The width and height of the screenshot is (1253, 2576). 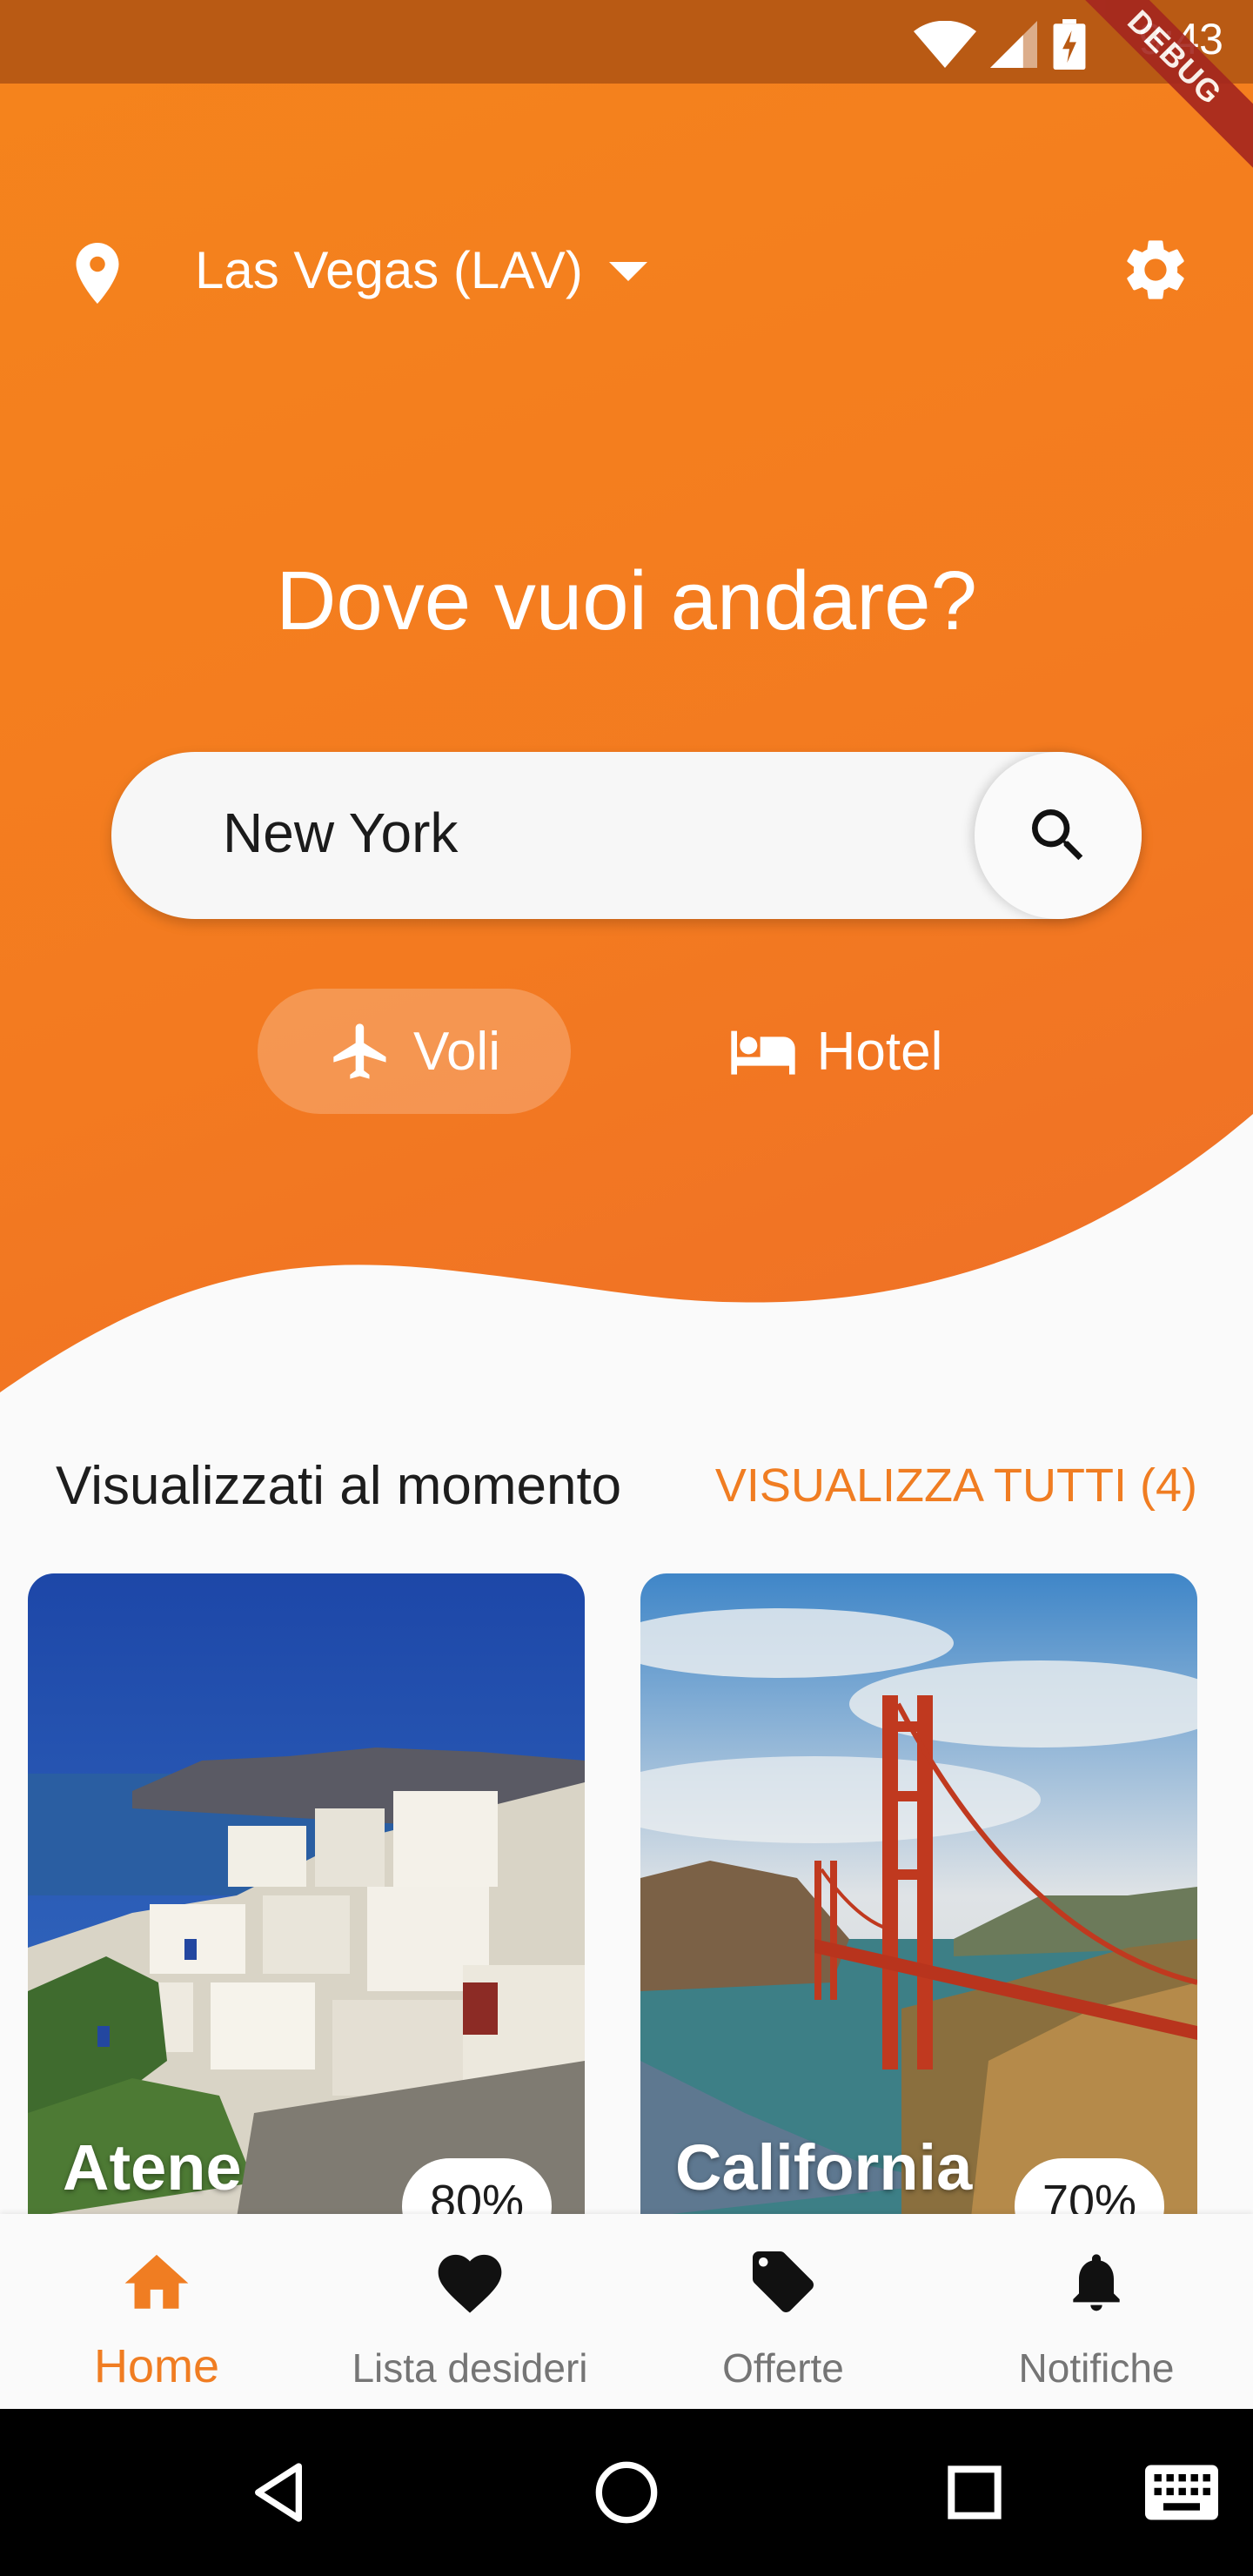 I want to click on nav-item-home: Home, so click(x=156, y=2312).